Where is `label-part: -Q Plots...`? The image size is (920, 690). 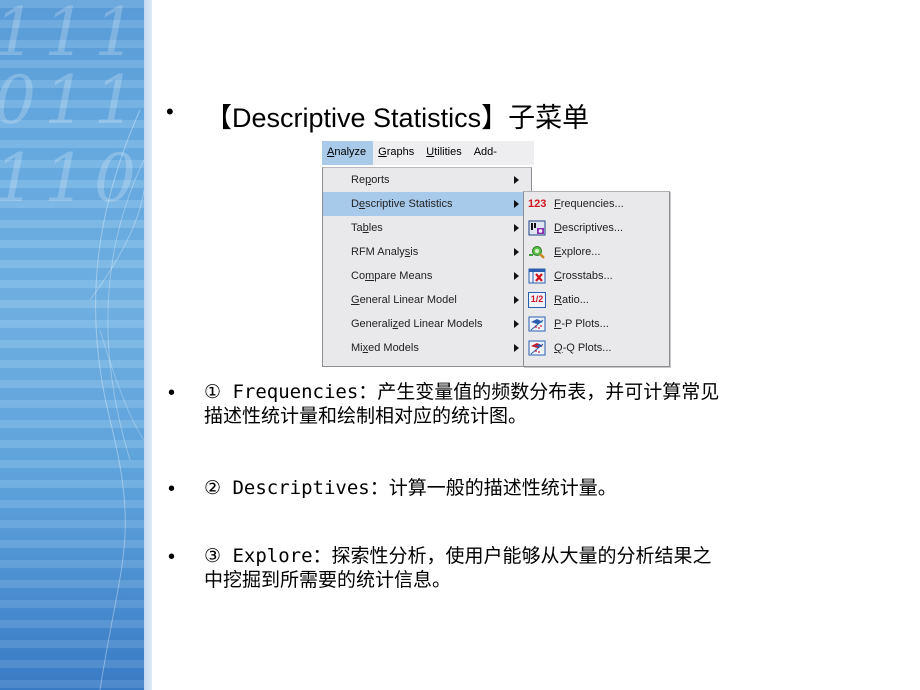
label-part: -Q Plots... is located at coordinates (587, 348).